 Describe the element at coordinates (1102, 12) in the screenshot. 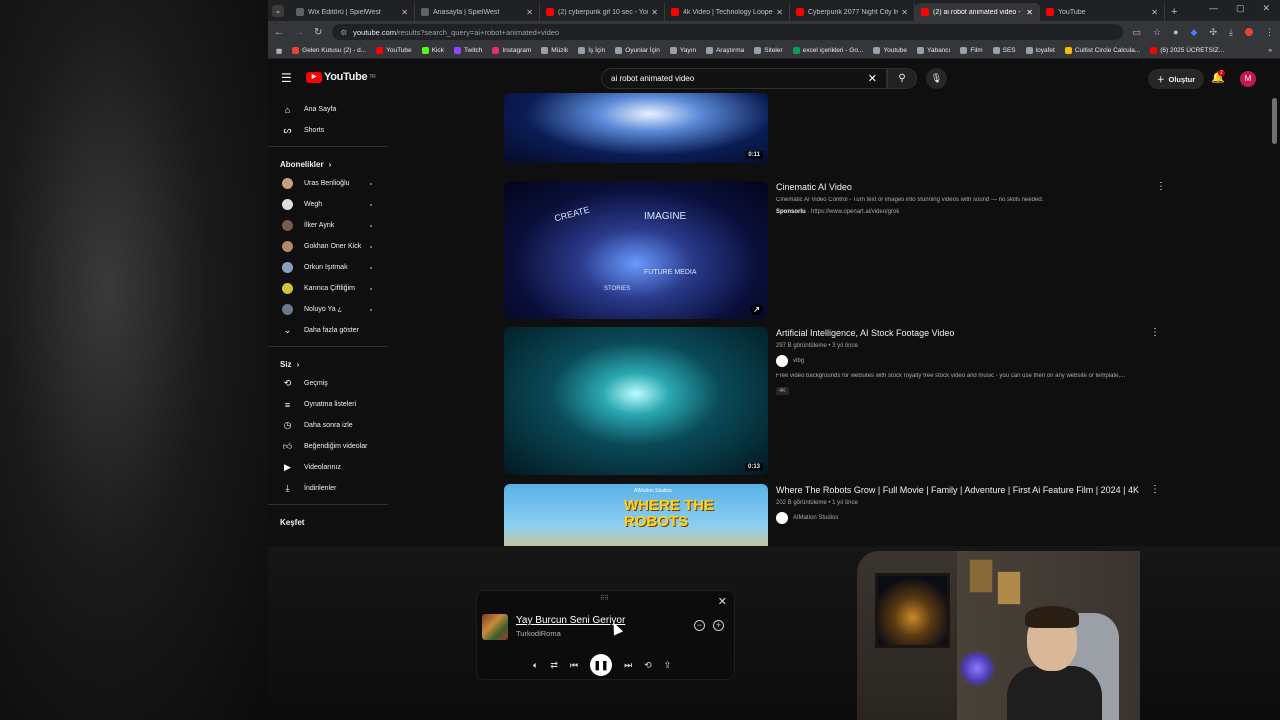

I see `browser-tab: YouTube ✕` at that location.